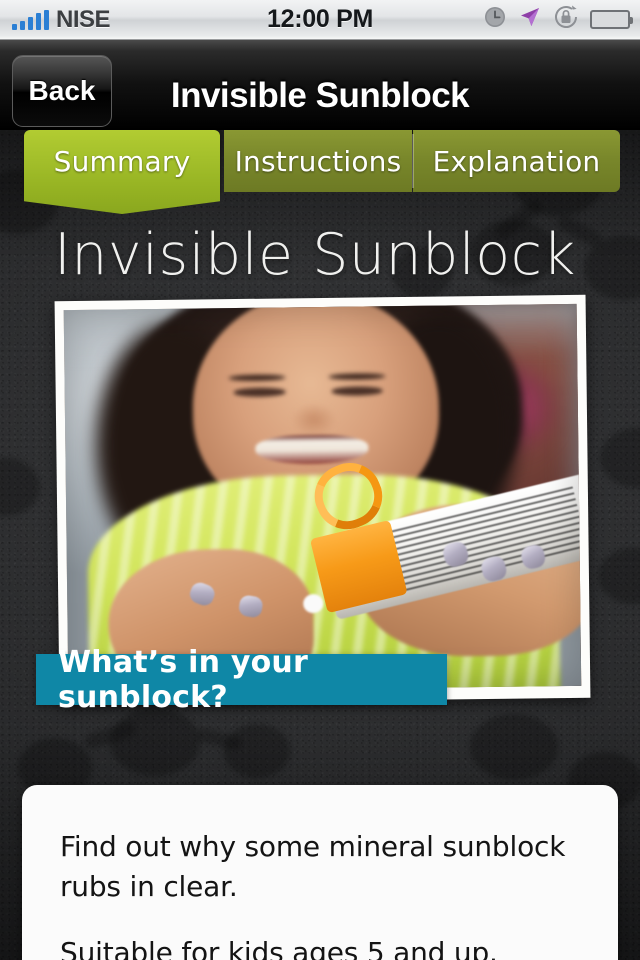 This screenshot has width=640, height=960. I want to click on tab-explanation-label: Explanation, so click(516, 161).